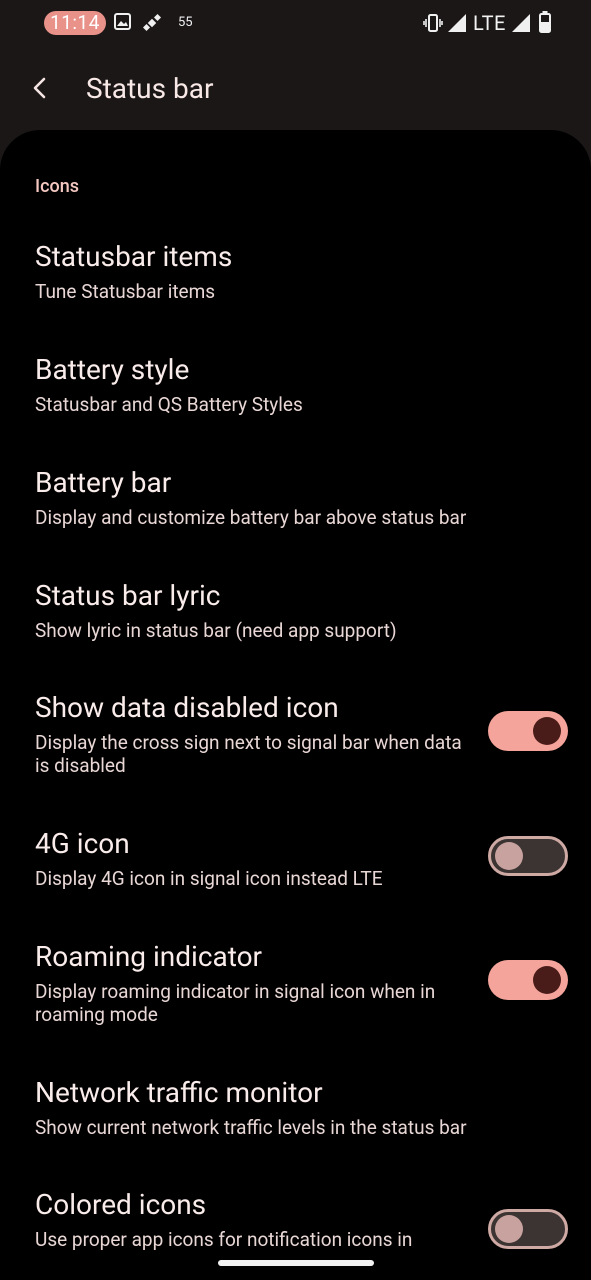 Image resolution: width=591 pixels, height=1280 pixels. Describe the element at coordinates (528, 856) in the screenshot. I see `4g-icon-toggle` at that location.